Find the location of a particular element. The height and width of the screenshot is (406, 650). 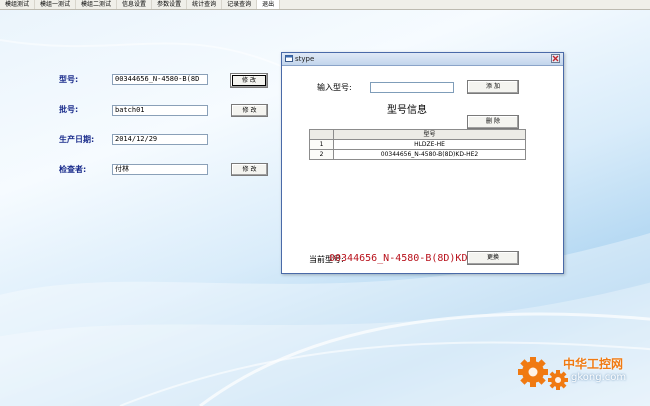

production-date-field: 2014/12/29 is located at coordinates (160, 139).